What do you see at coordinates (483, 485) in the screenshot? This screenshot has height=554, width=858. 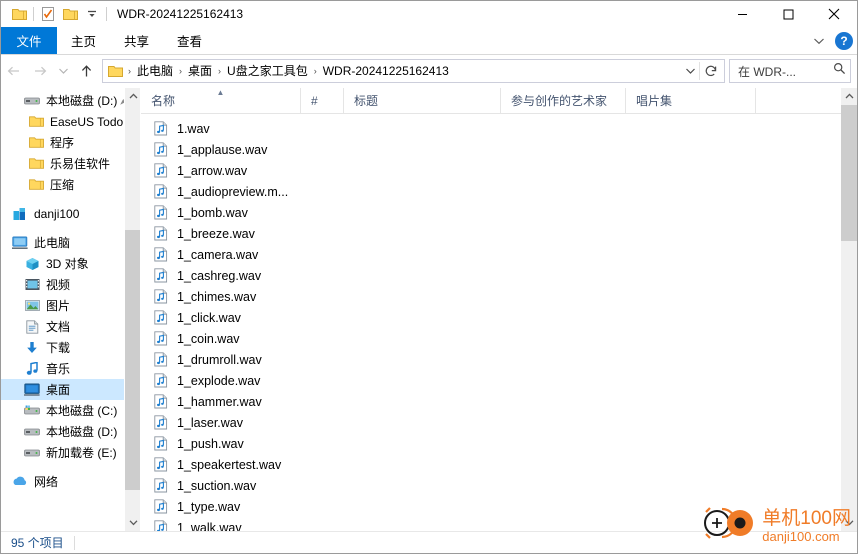 I see `table-row: 1_suction.wav` at bounding box center [483, 485].